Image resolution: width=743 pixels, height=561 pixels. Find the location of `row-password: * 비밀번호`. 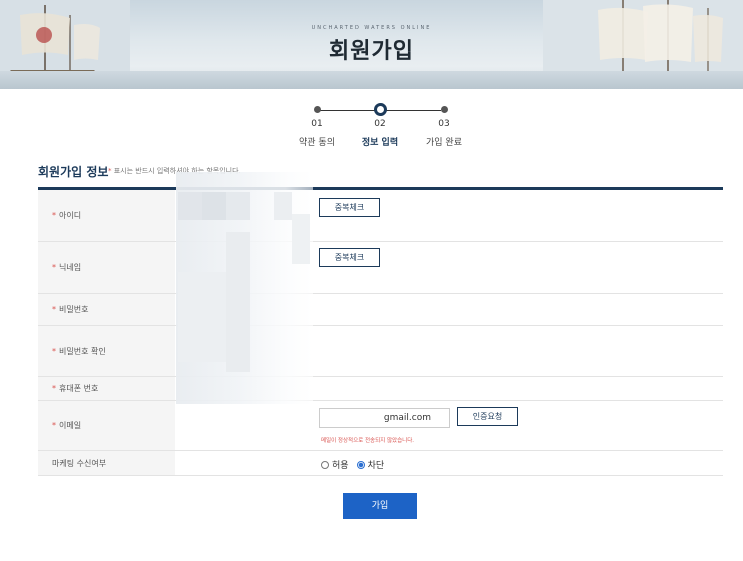

row-password: * 비밀번호 is located at coordinates (380, 310).